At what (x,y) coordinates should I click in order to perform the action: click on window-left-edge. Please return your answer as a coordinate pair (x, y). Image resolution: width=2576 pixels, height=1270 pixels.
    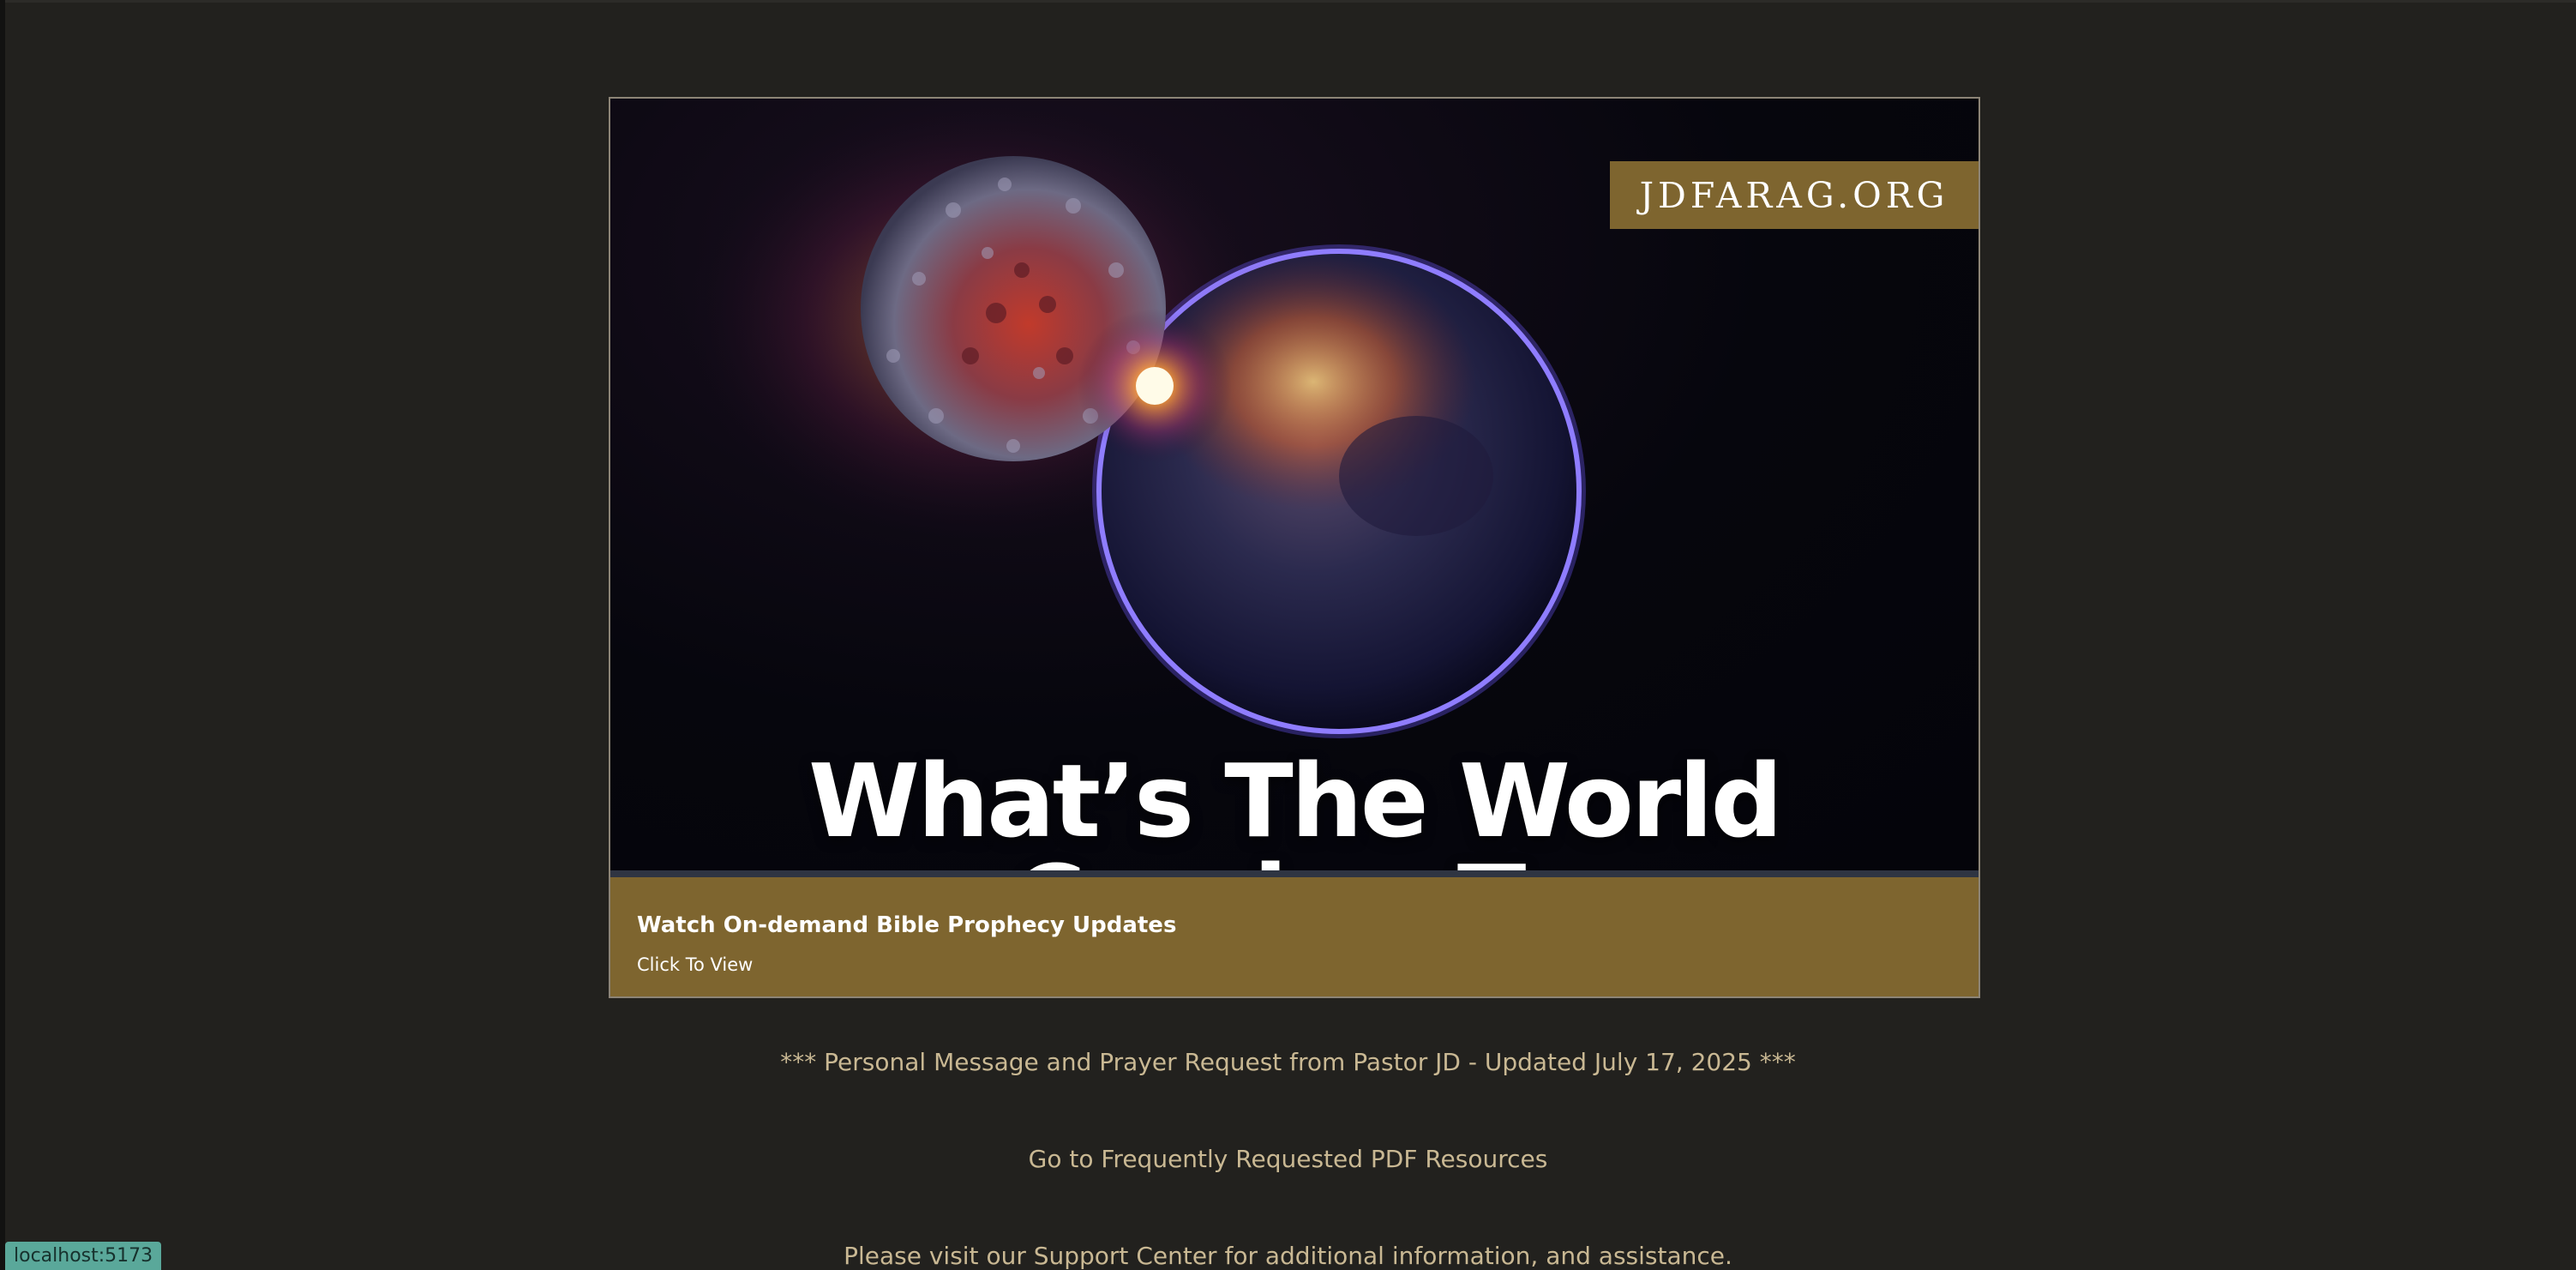
    Looking at the image, I should click on (2, 635).